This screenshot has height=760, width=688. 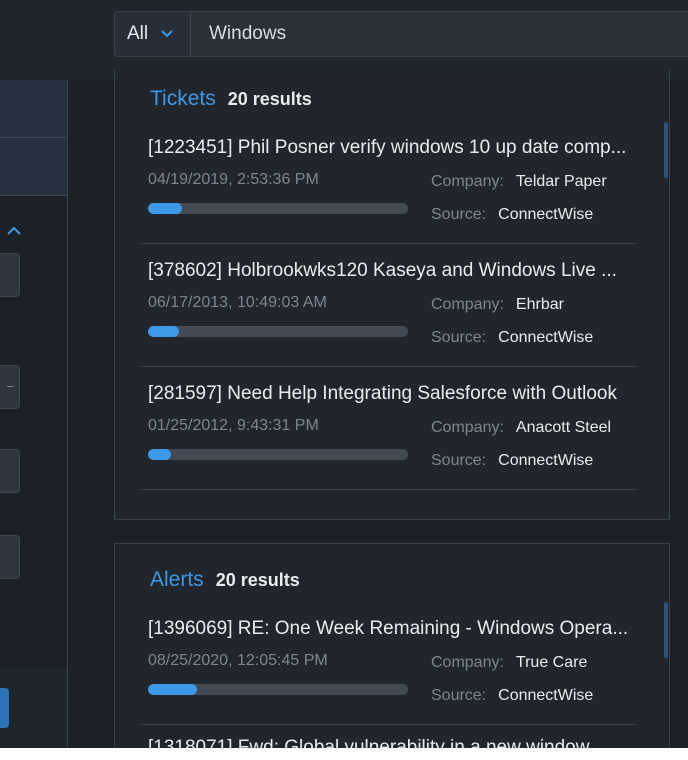 I want to click on ticket-date: 01/25/2012, 9:43:31 PM, so click(x=233, y=425).